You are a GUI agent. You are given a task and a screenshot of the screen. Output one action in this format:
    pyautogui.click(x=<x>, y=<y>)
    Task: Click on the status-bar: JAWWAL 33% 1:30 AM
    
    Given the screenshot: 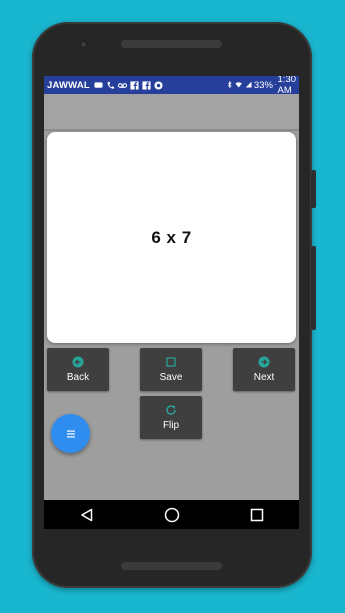 What is the action you would take?
    pyautogui.click(x=171, y=86)
    